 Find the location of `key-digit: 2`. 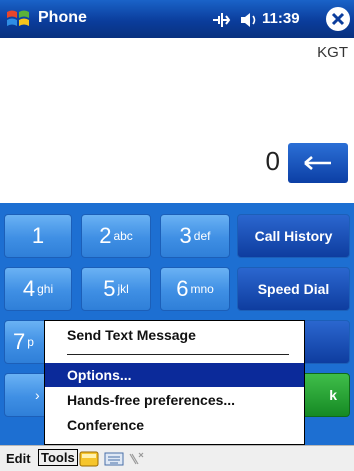

key-digit: 2 is located at coordinates (105, 235).